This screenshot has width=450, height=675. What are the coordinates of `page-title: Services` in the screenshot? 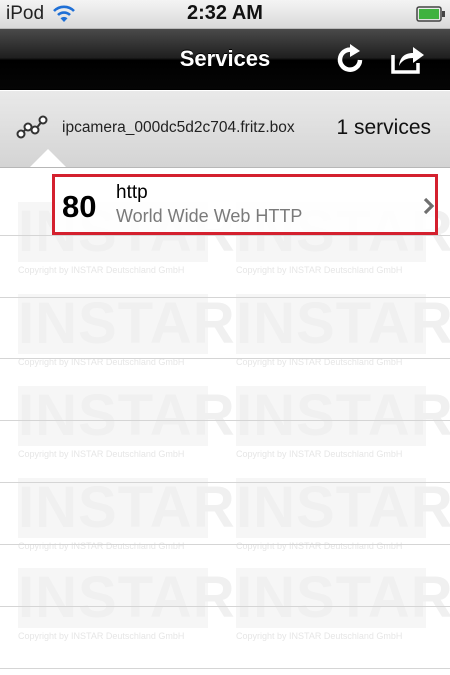 It's located at (225, 58).